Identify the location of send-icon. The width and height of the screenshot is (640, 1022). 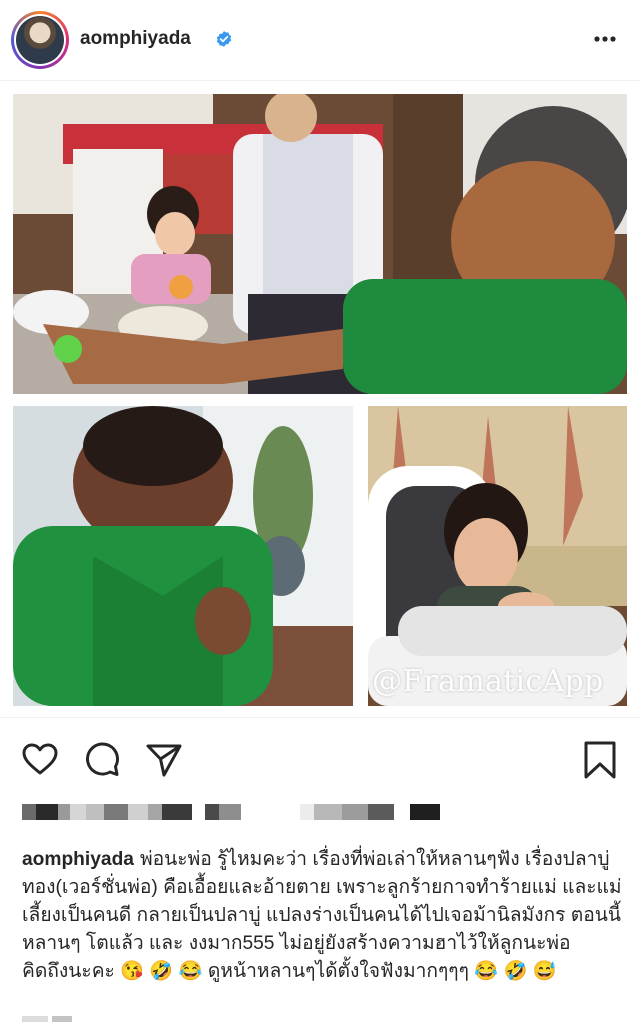
(164, 760).